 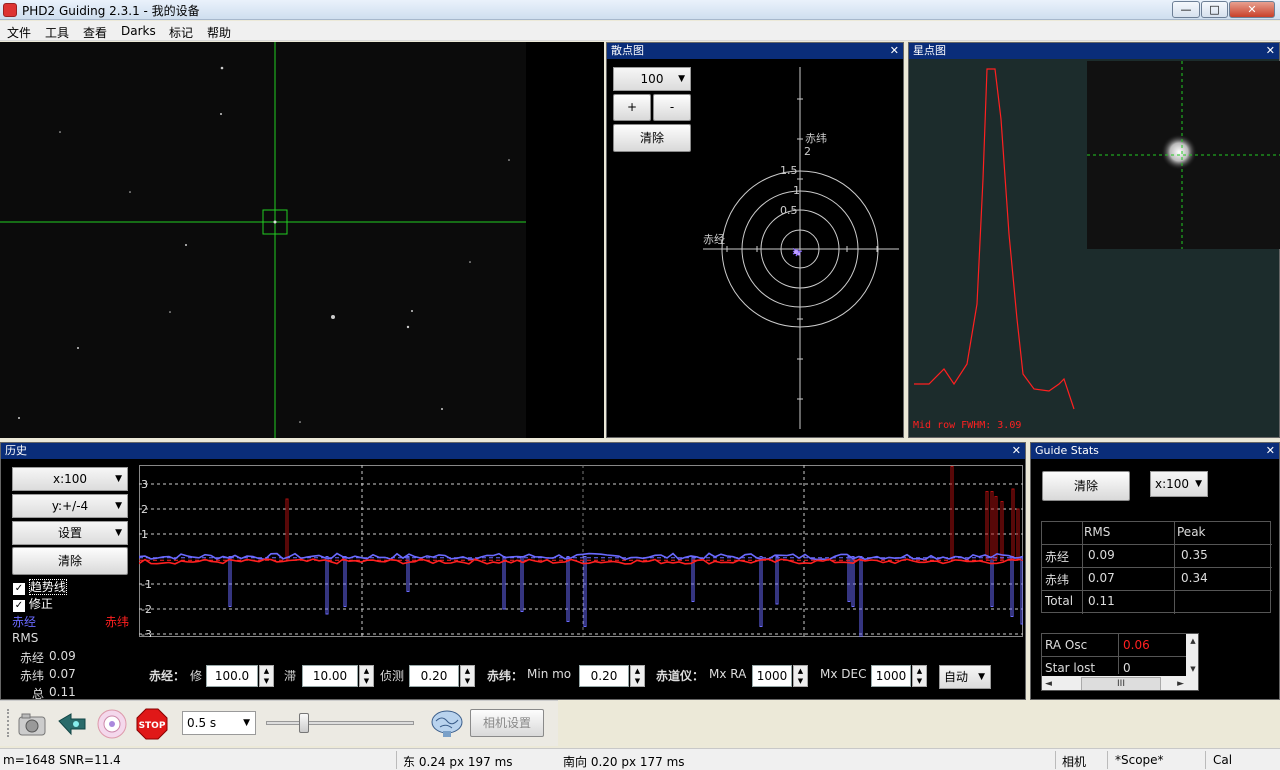 I want to click on menu-view: 查看, so click(x=95, y=32).